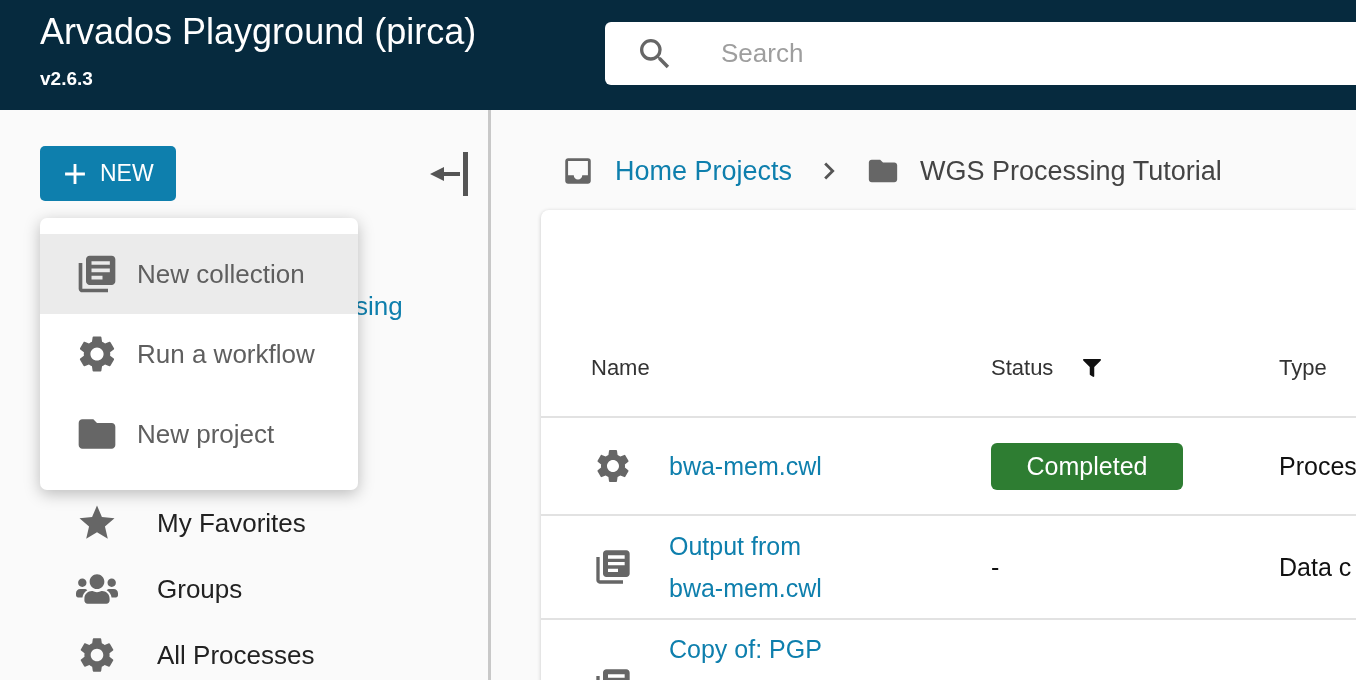  What do you see at coordinates (199, 274) in the screenshot?
I see `menu-item: New collection` at bounding box center [199, 274].